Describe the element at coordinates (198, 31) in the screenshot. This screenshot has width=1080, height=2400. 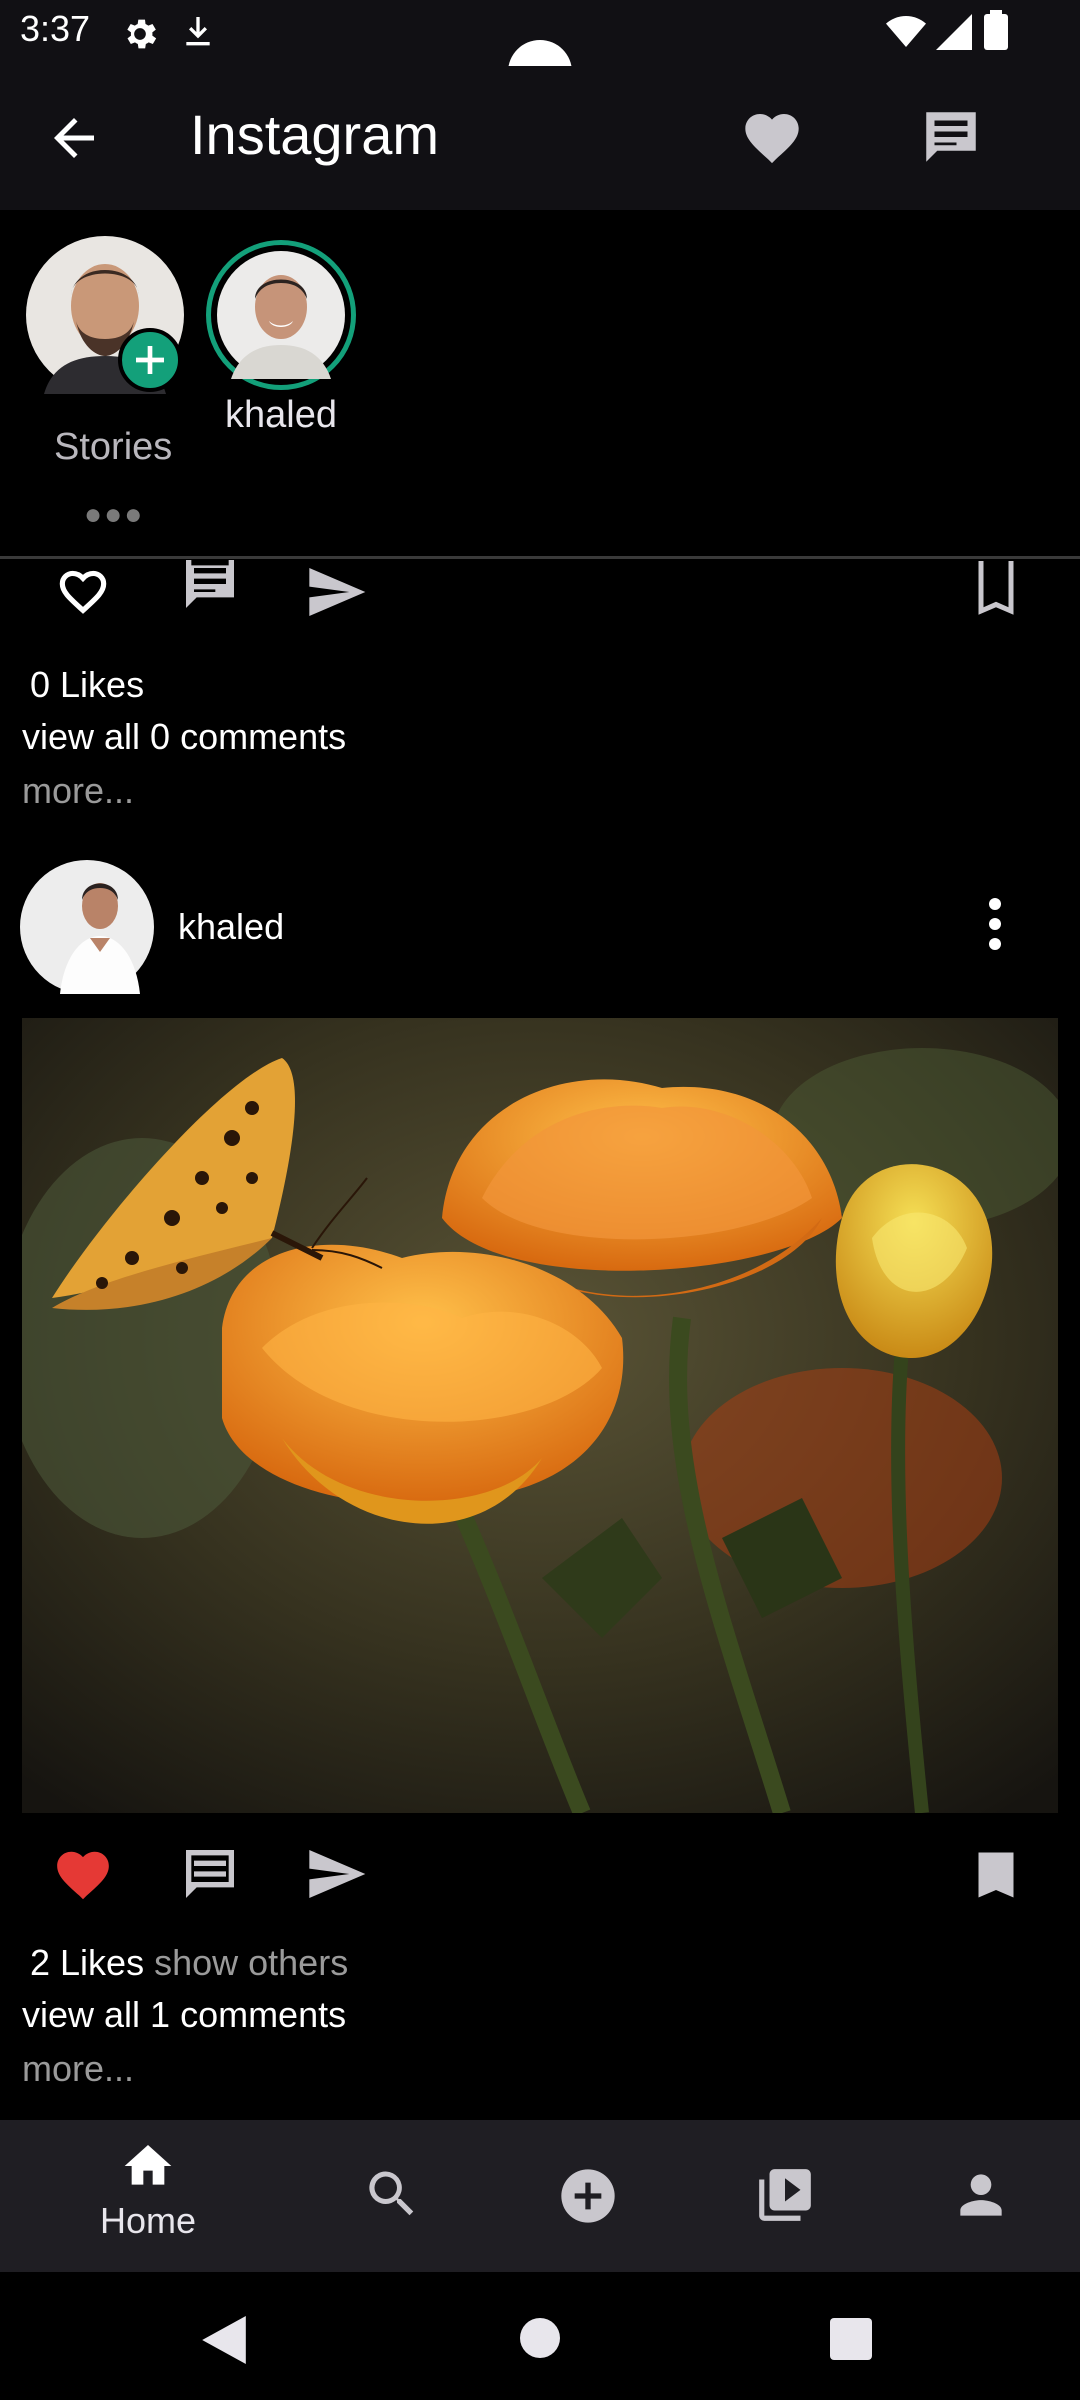
I see `download-icon` at that location.